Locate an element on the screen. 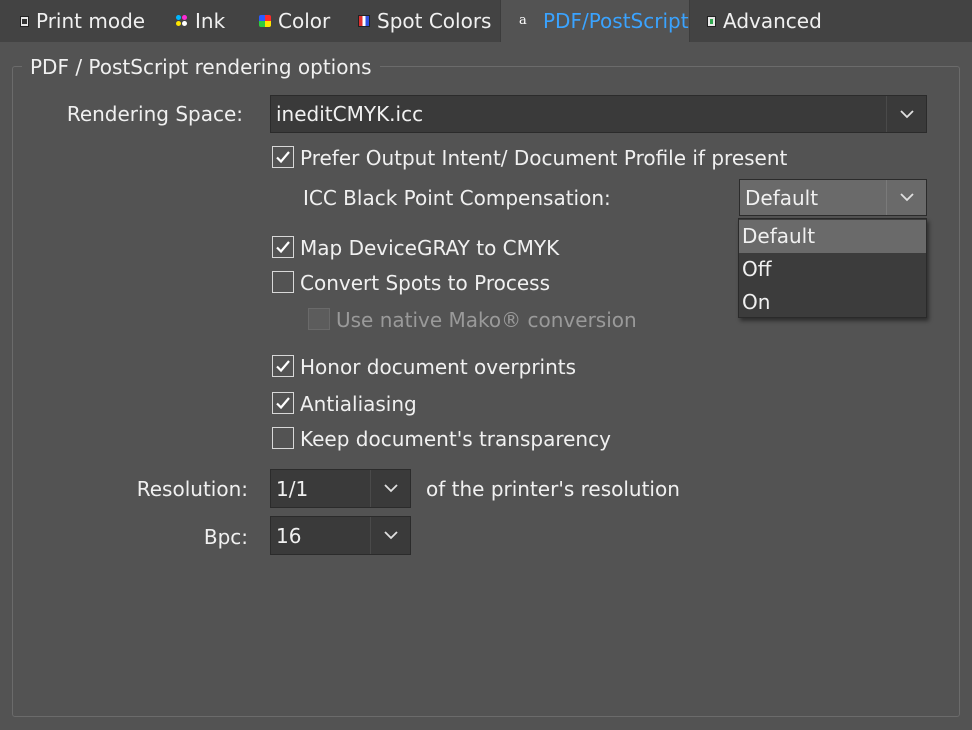 Image resolution: width=972 pixels, height=730 pixels. convert-spots-label: Convert Spots to Process is located at coordinates (425, 283).